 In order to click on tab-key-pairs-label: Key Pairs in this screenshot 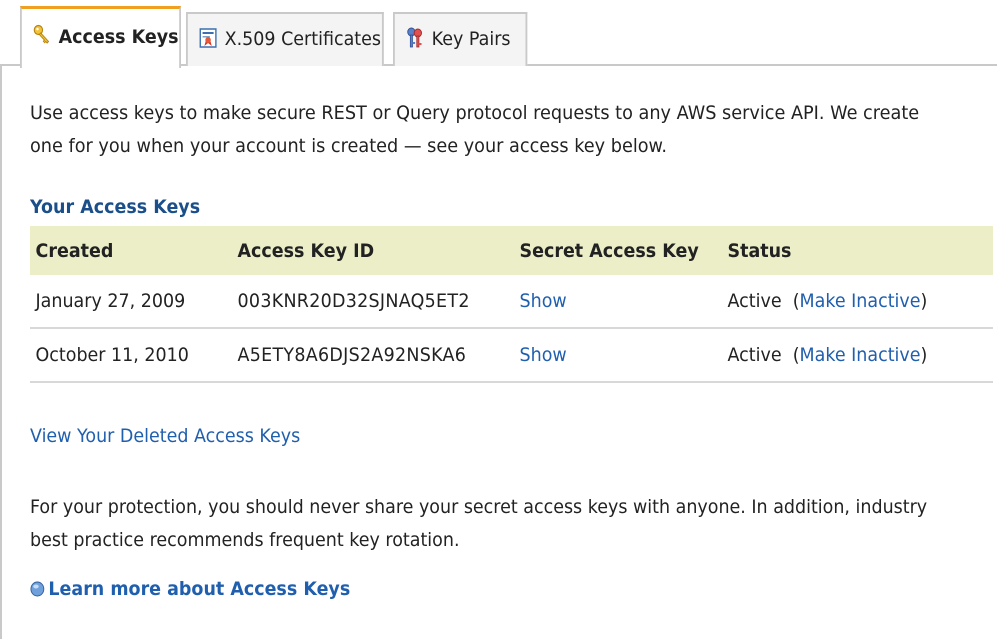, I will do `click(471, 39)`.